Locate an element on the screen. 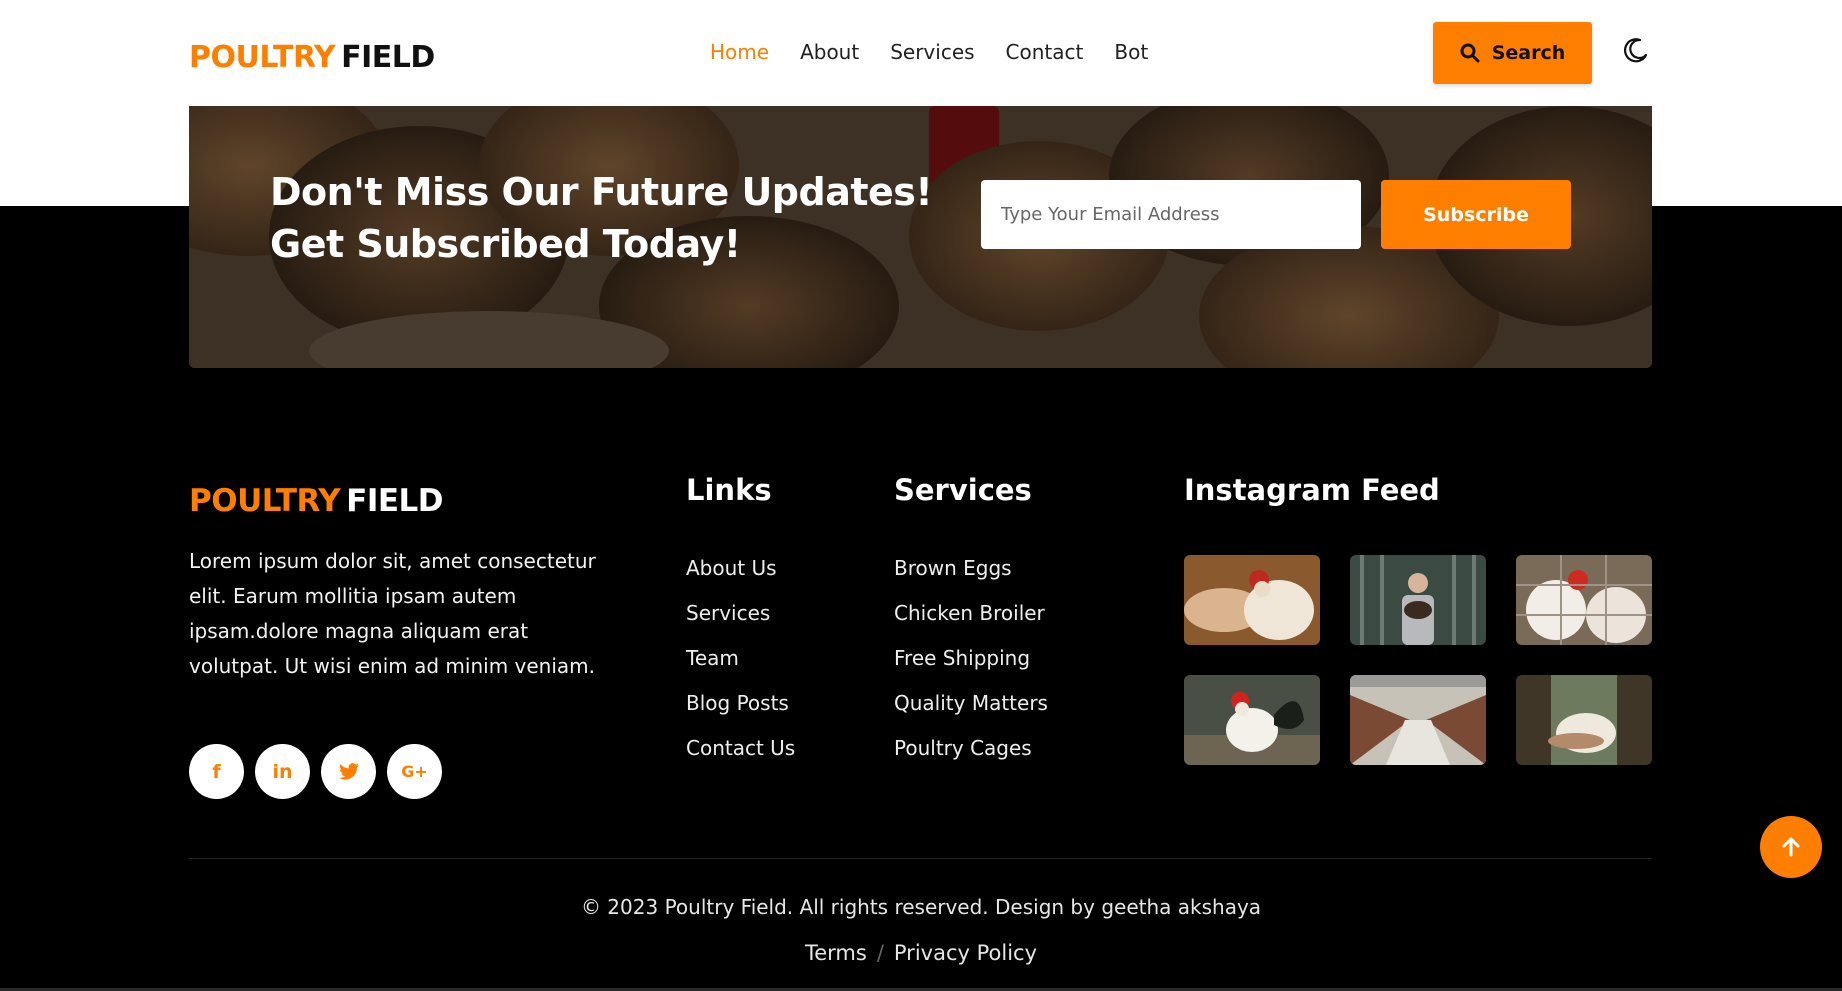  nav-bot: Bot is located at coordinates (1131, 52).